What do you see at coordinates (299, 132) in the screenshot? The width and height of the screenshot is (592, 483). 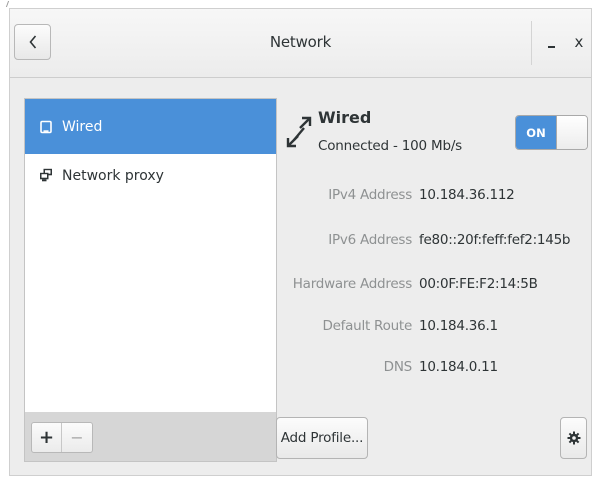 I see `wired-connection-icon` at bounding box center [299, 132].